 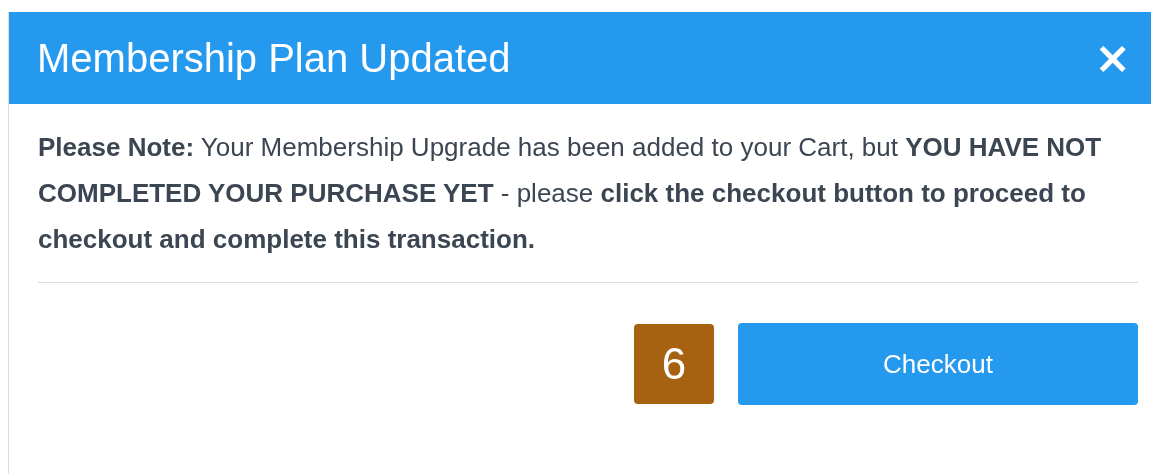 I want to click on checkout-button: Checkout, so click(x=938, y=364).